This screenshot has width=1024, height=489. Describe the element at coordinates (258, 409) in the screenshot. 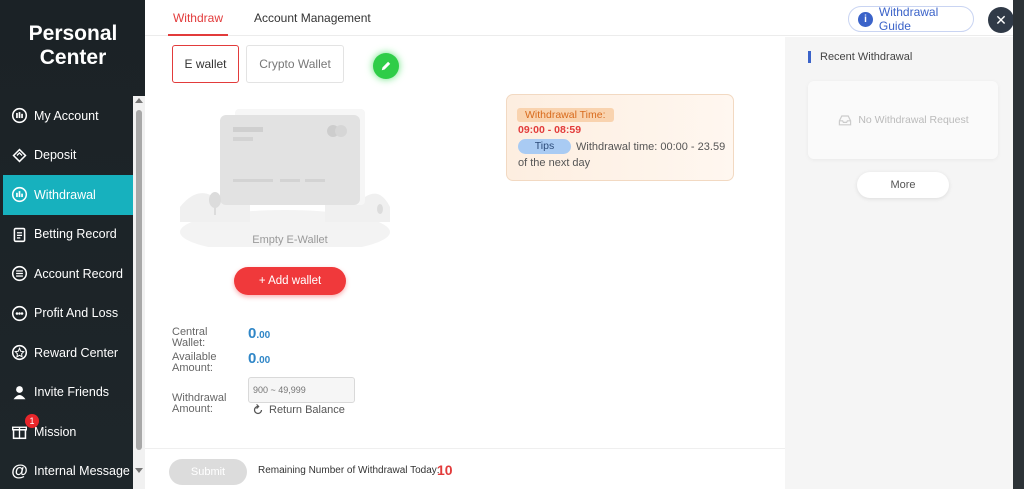

I see `refresh-icon` at that location.